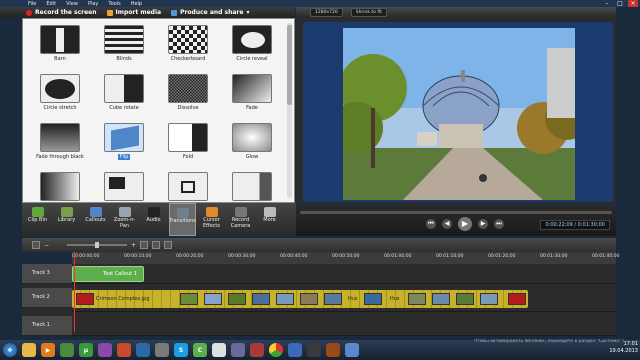 This screenshot has width=640, height=360. Describe the element at coordinates (93, 4) in the screenshot. I see `menu-play: Play` at that location.